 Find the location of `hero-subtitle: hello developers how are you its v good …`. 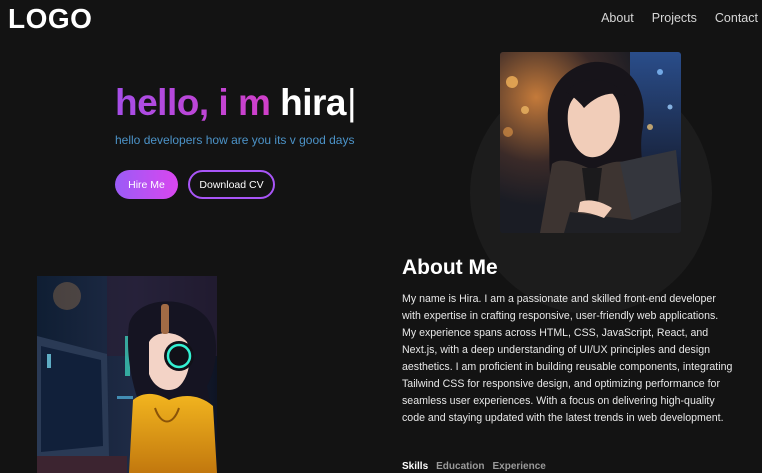

hero-subtitle: hello developers how are you its v good … is located at coordinates (235, 140).